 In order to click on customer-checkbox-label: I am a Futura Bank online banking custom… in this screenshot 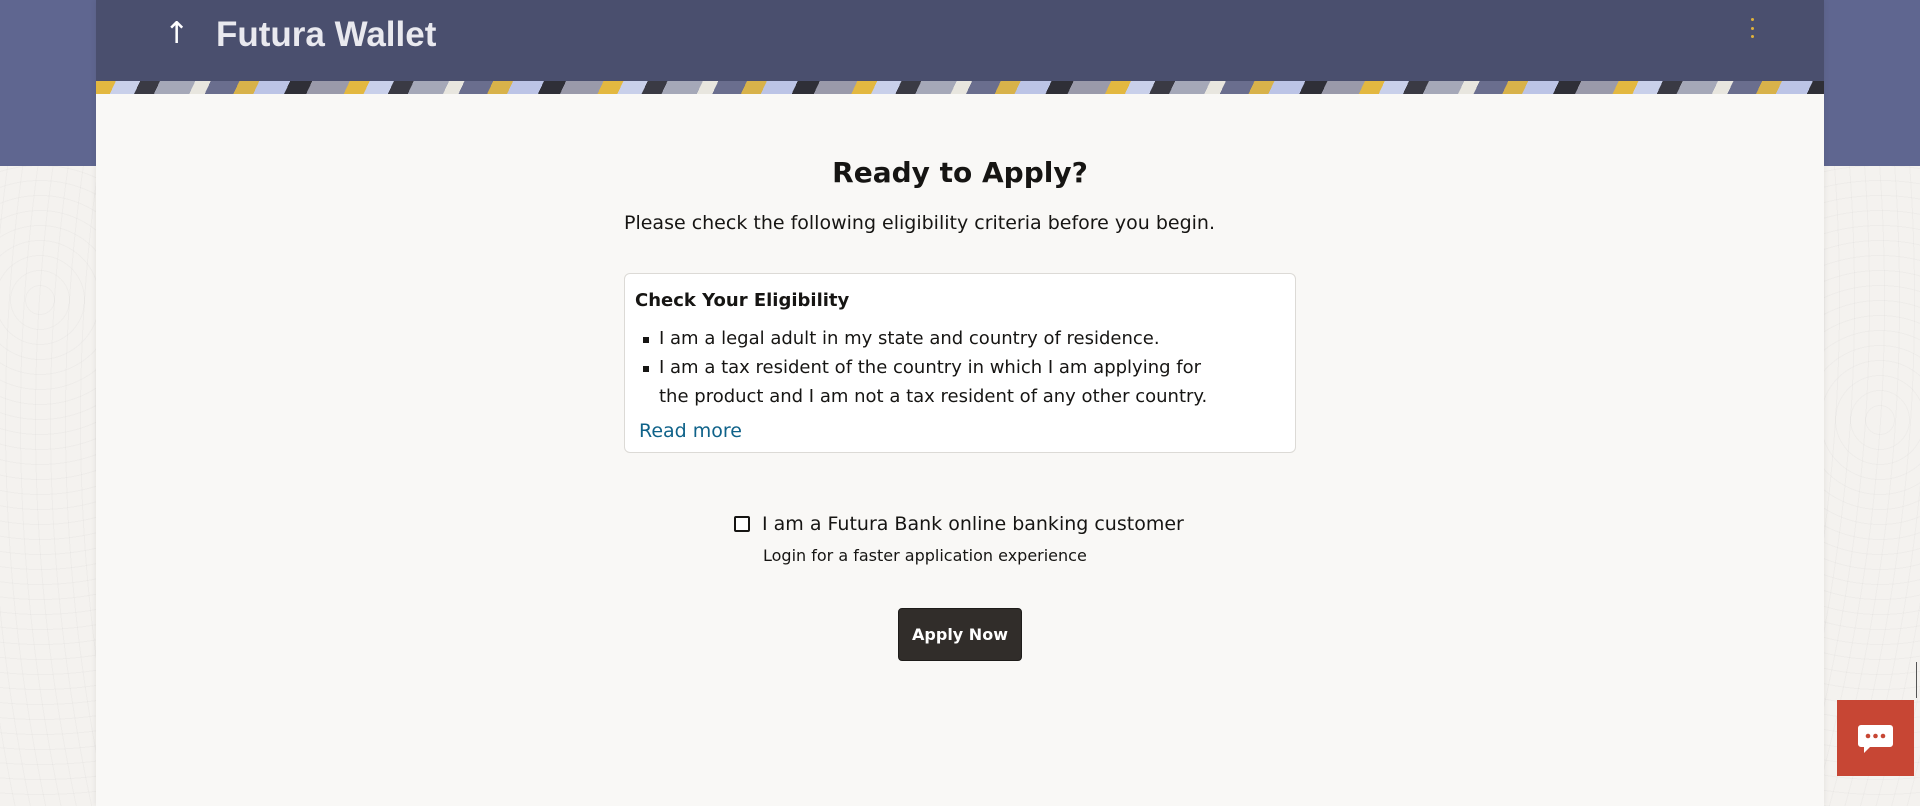, I will do `click(973, 524)`.